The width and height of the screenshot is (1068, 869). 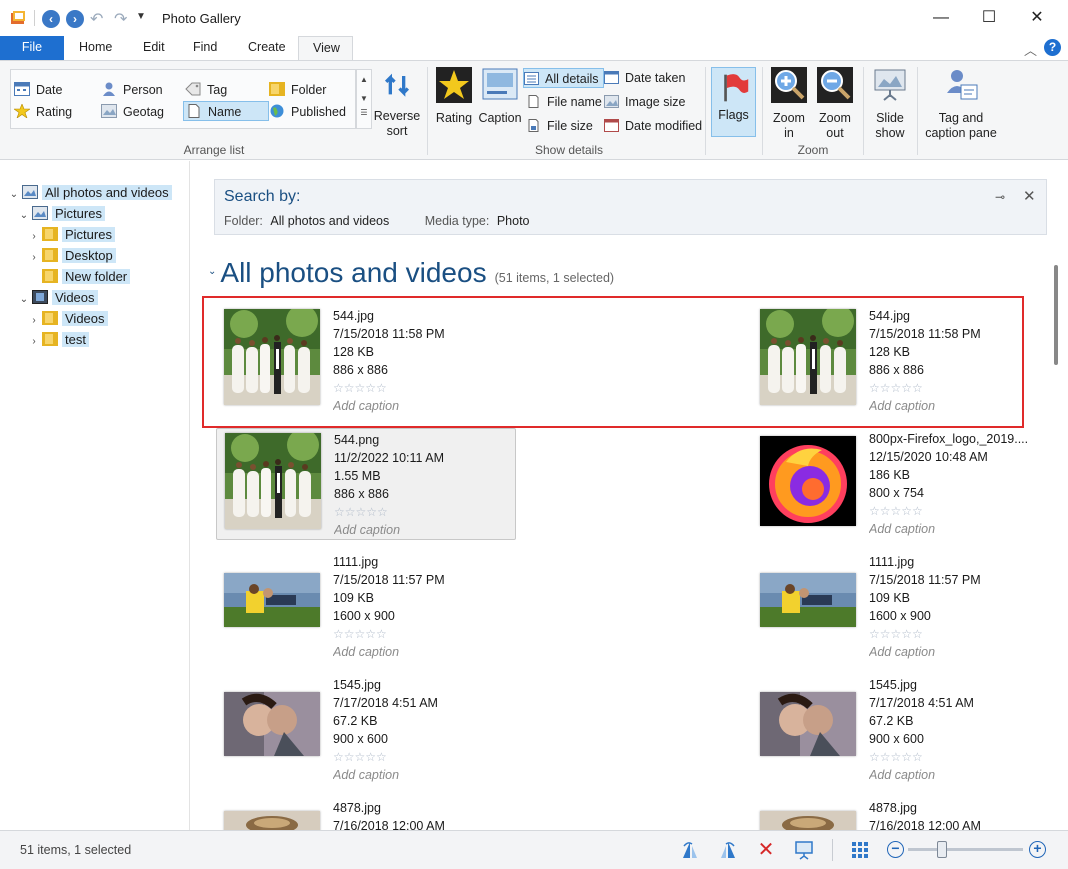 I want to click on date-modified-button: Date modified, so click(x=653, y=126).